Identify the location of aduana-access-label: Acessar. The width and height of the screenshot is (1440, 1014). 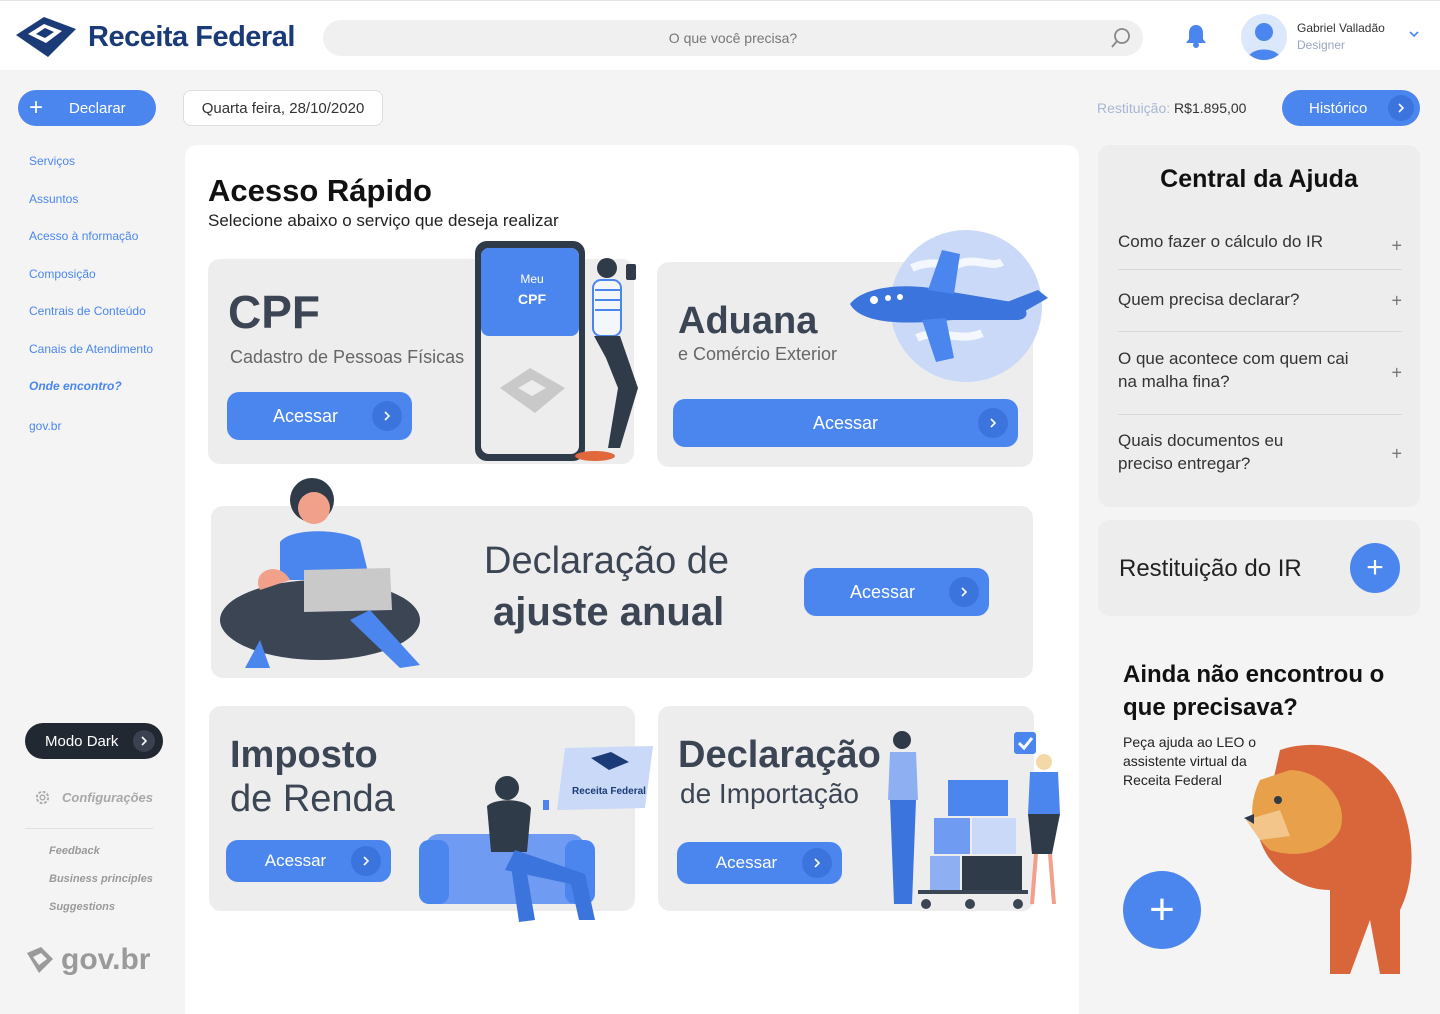
(845, 422).